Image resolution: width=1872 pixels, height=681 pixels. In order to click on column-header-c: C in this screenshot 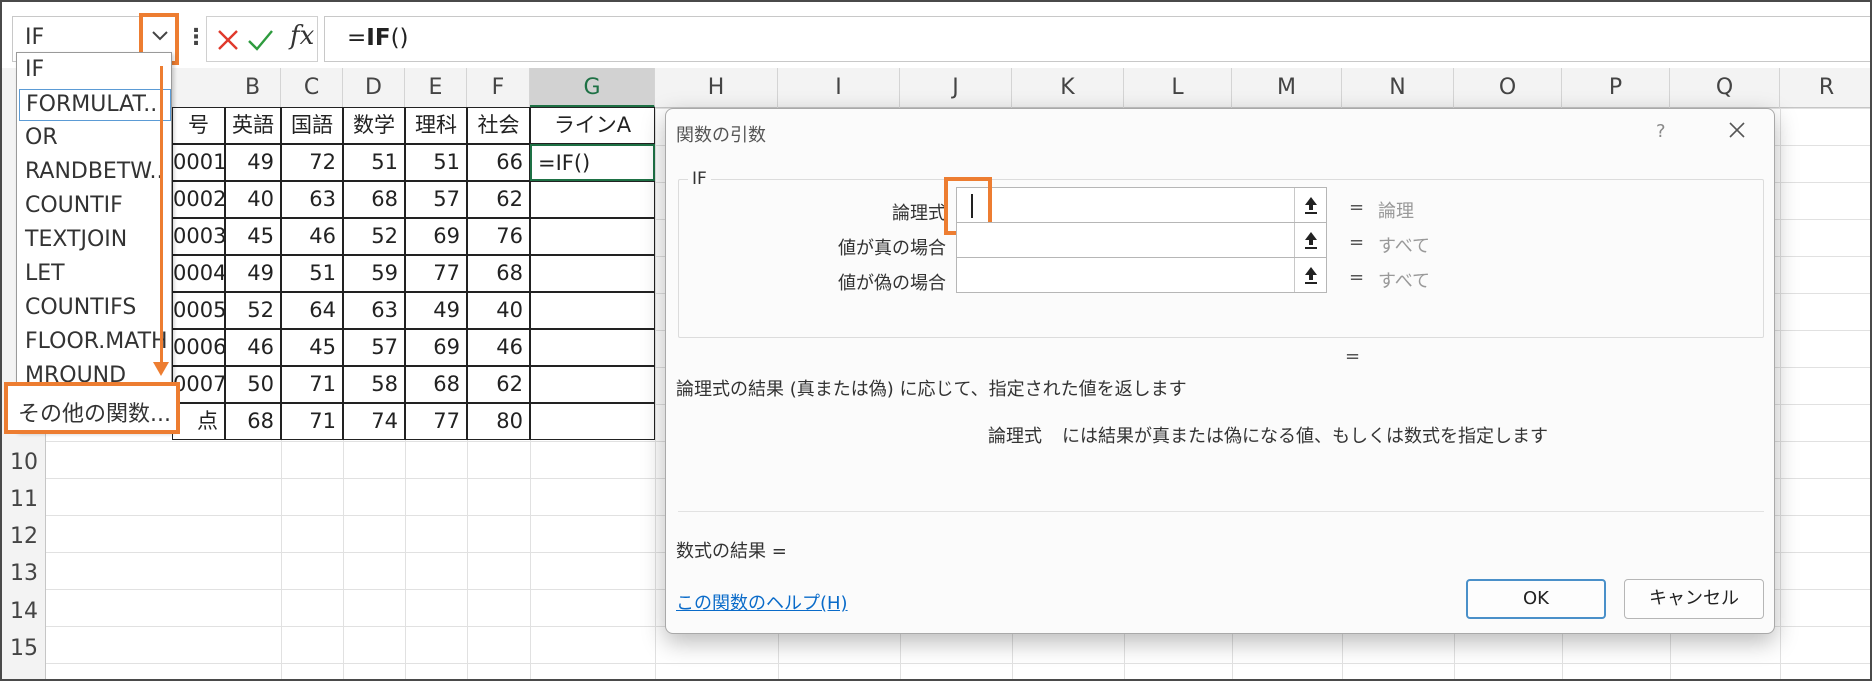, I will do `click(312, 88)`.